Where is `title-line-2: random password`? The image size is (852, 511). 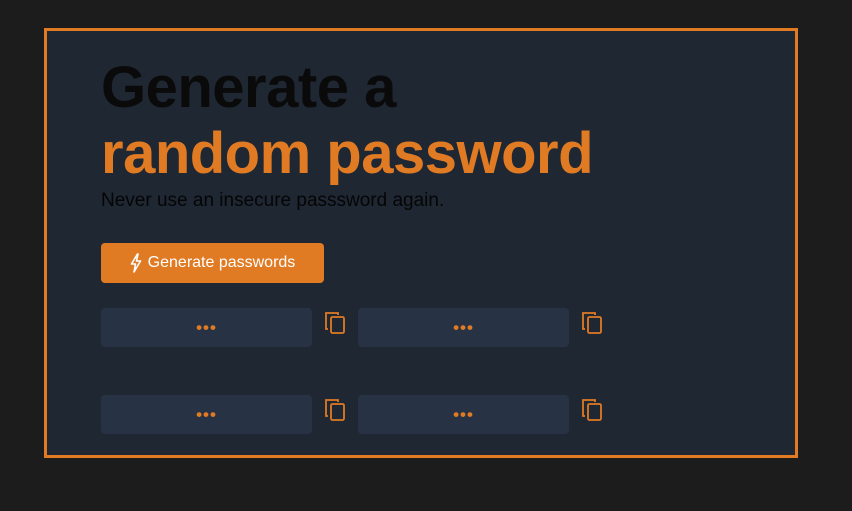
title-line-2: random password is located at coordinates (347, 153).